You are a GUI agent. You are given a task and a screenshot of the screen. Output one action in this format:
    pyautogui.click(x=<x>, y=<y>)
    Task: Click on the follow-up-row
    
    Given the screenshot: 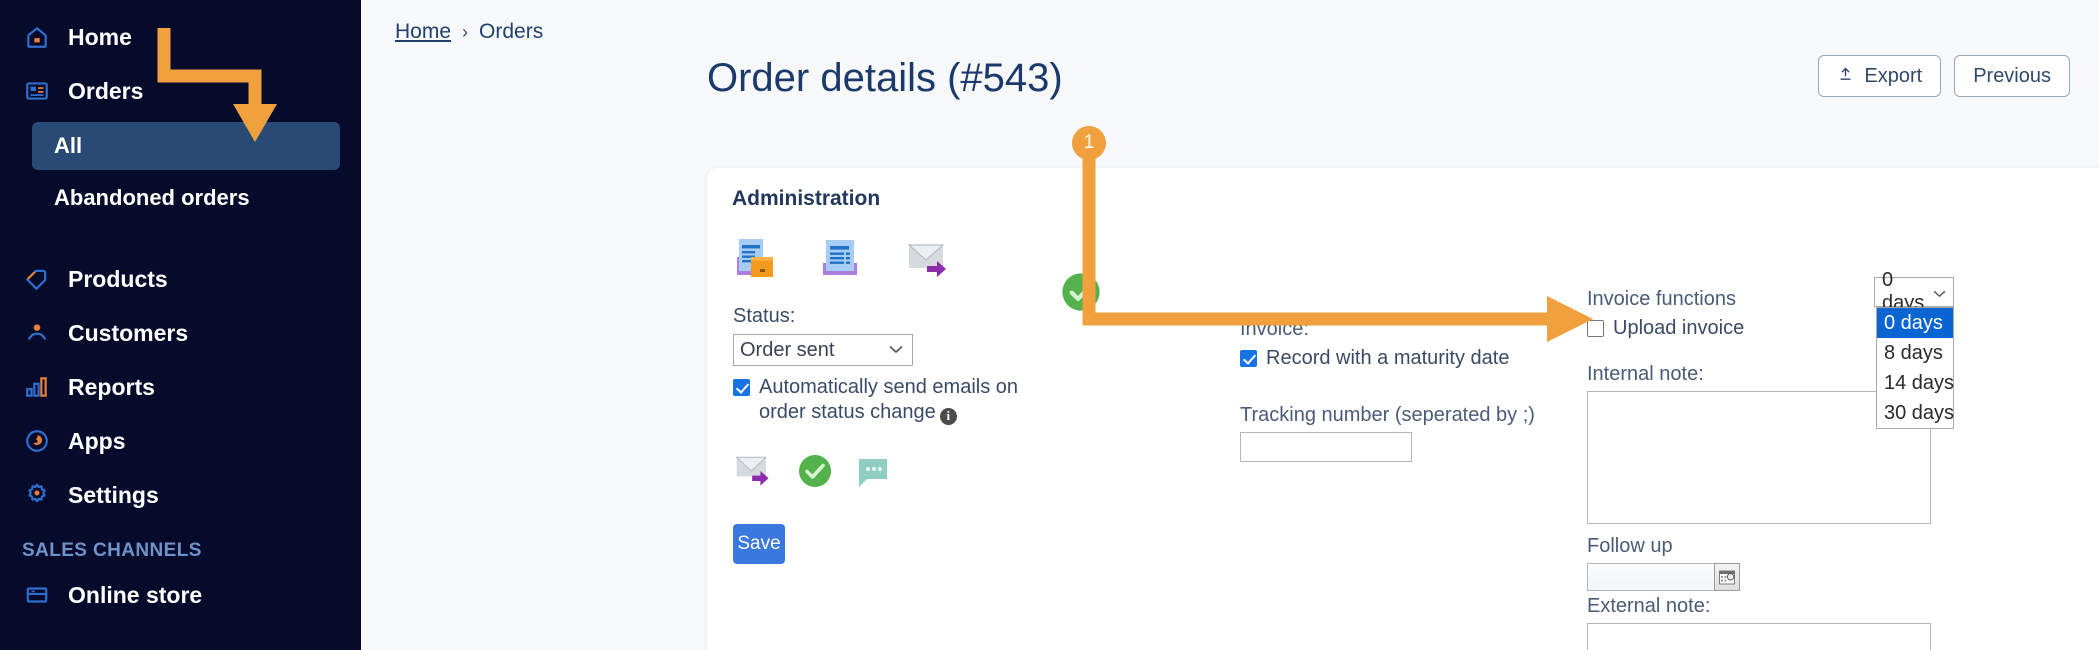 What is the action you would take?
    pyautogui.click(x=1797, y=577)
    